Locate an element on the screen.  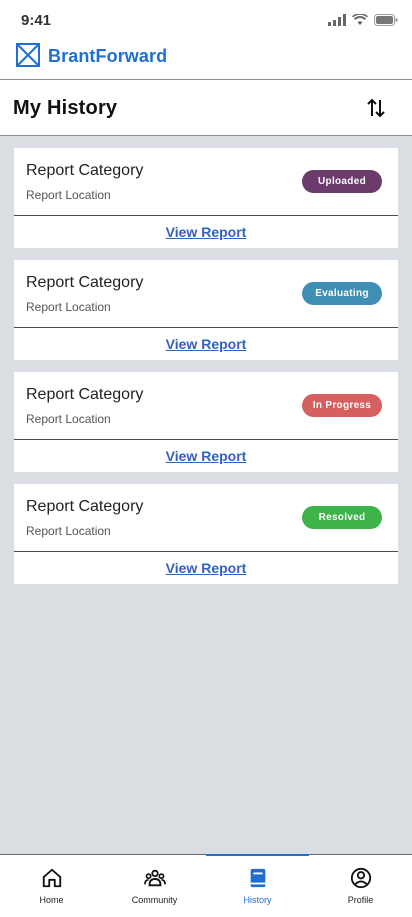
signal-icon is located at coordinates (337, 20).